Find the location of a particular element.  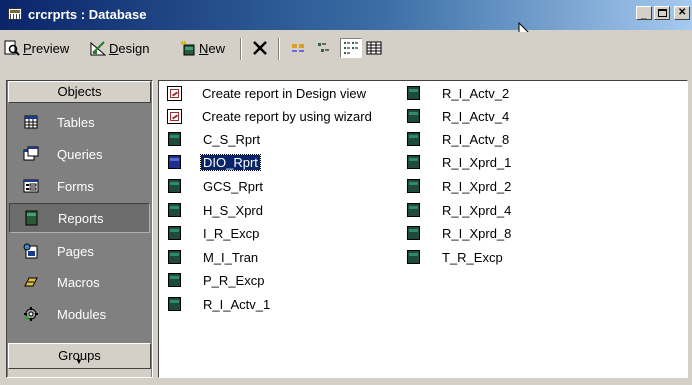

list-item-label: R_I_Actv_4 is located at coordinates (476, 116).